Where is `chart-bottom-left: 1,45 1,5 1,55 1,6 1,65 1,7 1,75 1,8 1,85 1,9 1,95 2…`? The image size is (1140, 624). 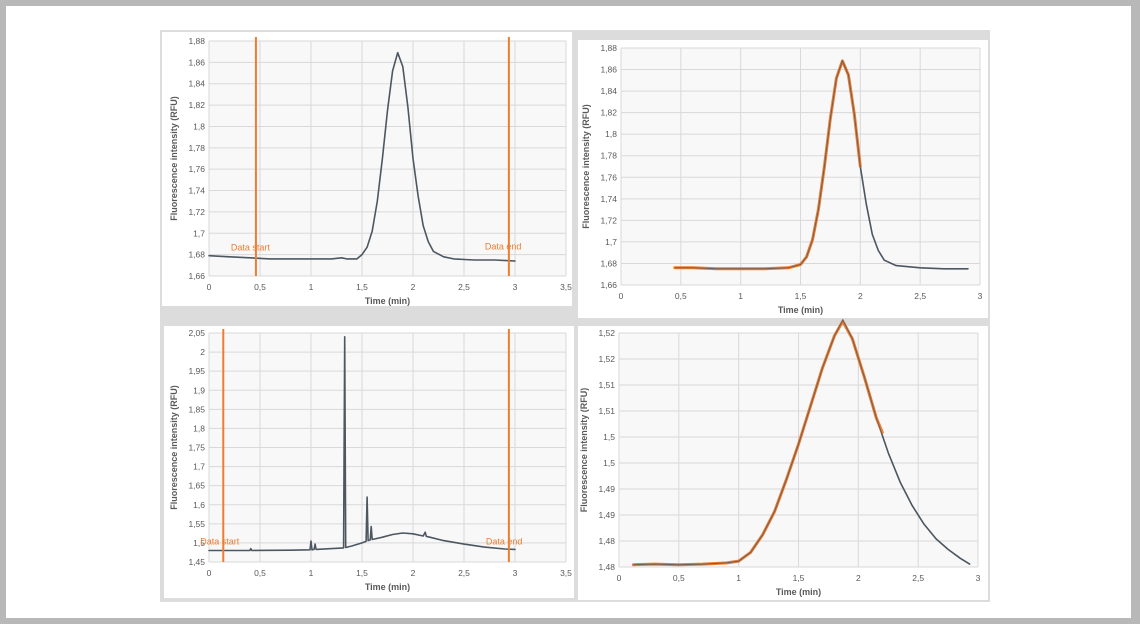
chart-bottom-left: 1,45 1,5 1,55 1,6 1,65 1,7 1,75 1,8 1,85 1,9 1,95 2… is located at coordinates (370, 460).